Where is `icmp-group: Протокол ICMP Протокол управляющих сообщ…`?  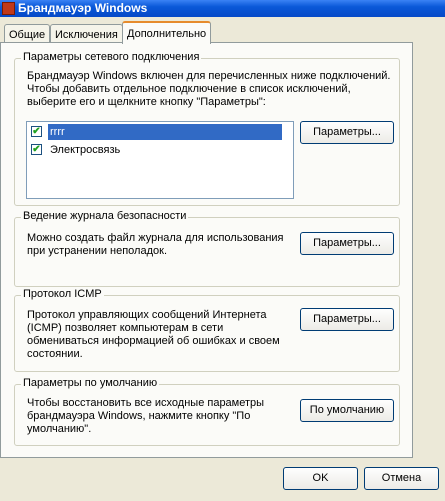 icmp-group: Протокол ICMP Протокол управляющих сообщ… is located at coordinates (207, 330).